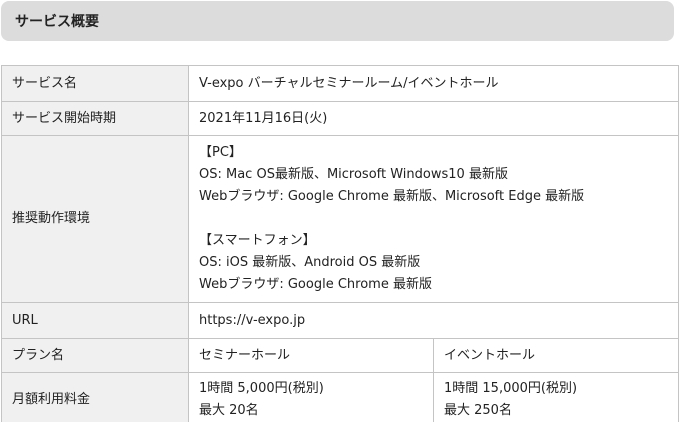  What do you see at coordinates (511, 388) in the screenshot?
I see `event-price: 1時間 15,000円(税別)` at bounding box center [511, 388].